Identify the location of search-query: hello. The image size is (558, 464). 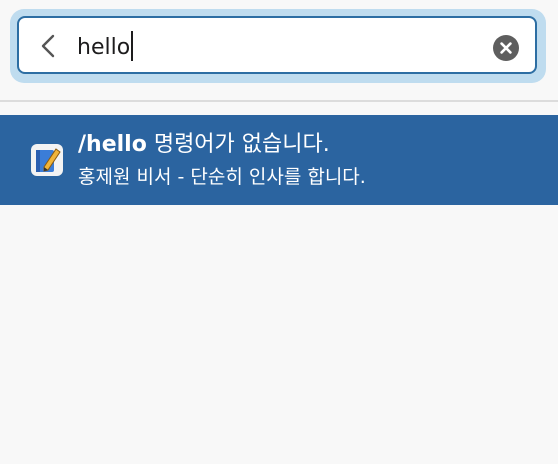
(104, 47).